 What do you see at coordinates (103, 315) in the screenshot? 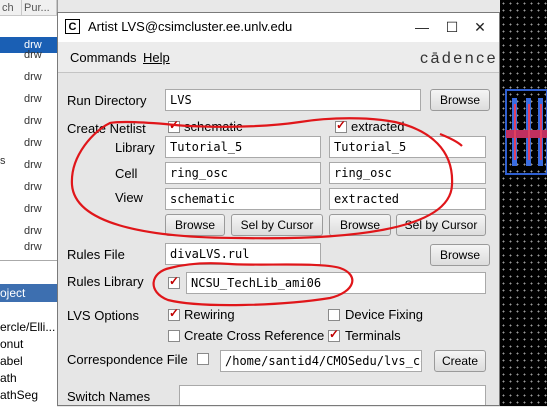
I see `lvs-options-label: LVS Options` at bounding box center [103, 315].